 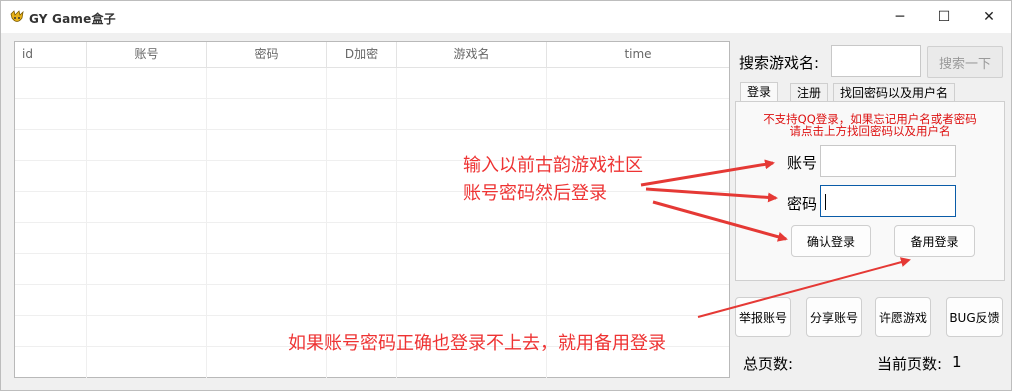 I want to click on annotation-line1: 输入以前古韵游戏社区, so click(x=553, y=165).